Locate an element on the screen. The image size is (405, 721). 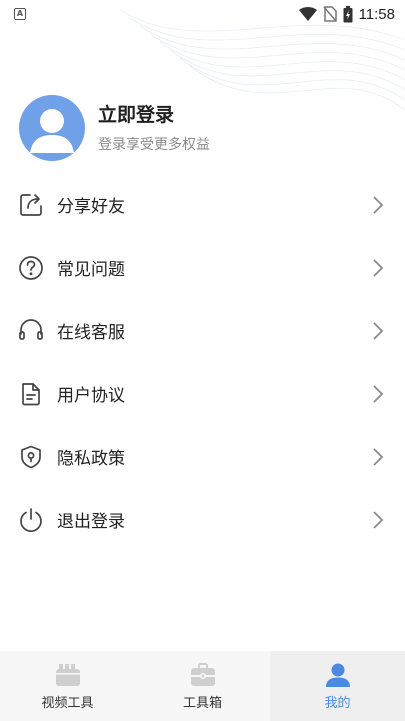
shield-icon is located at coordinates (31, 457).